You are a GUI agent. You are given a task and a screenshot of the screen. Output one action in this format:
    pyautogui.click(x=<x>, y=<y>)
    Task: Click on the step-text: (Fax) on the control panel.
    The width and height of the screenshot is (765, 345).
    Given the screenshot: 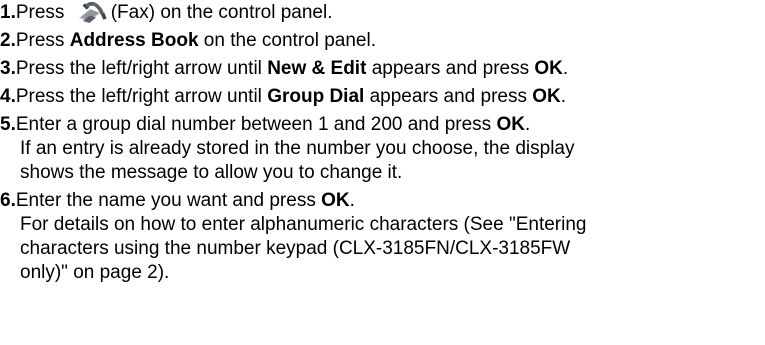 What is the action you would take?
    pyautogui.click(x=221, y=12)
    